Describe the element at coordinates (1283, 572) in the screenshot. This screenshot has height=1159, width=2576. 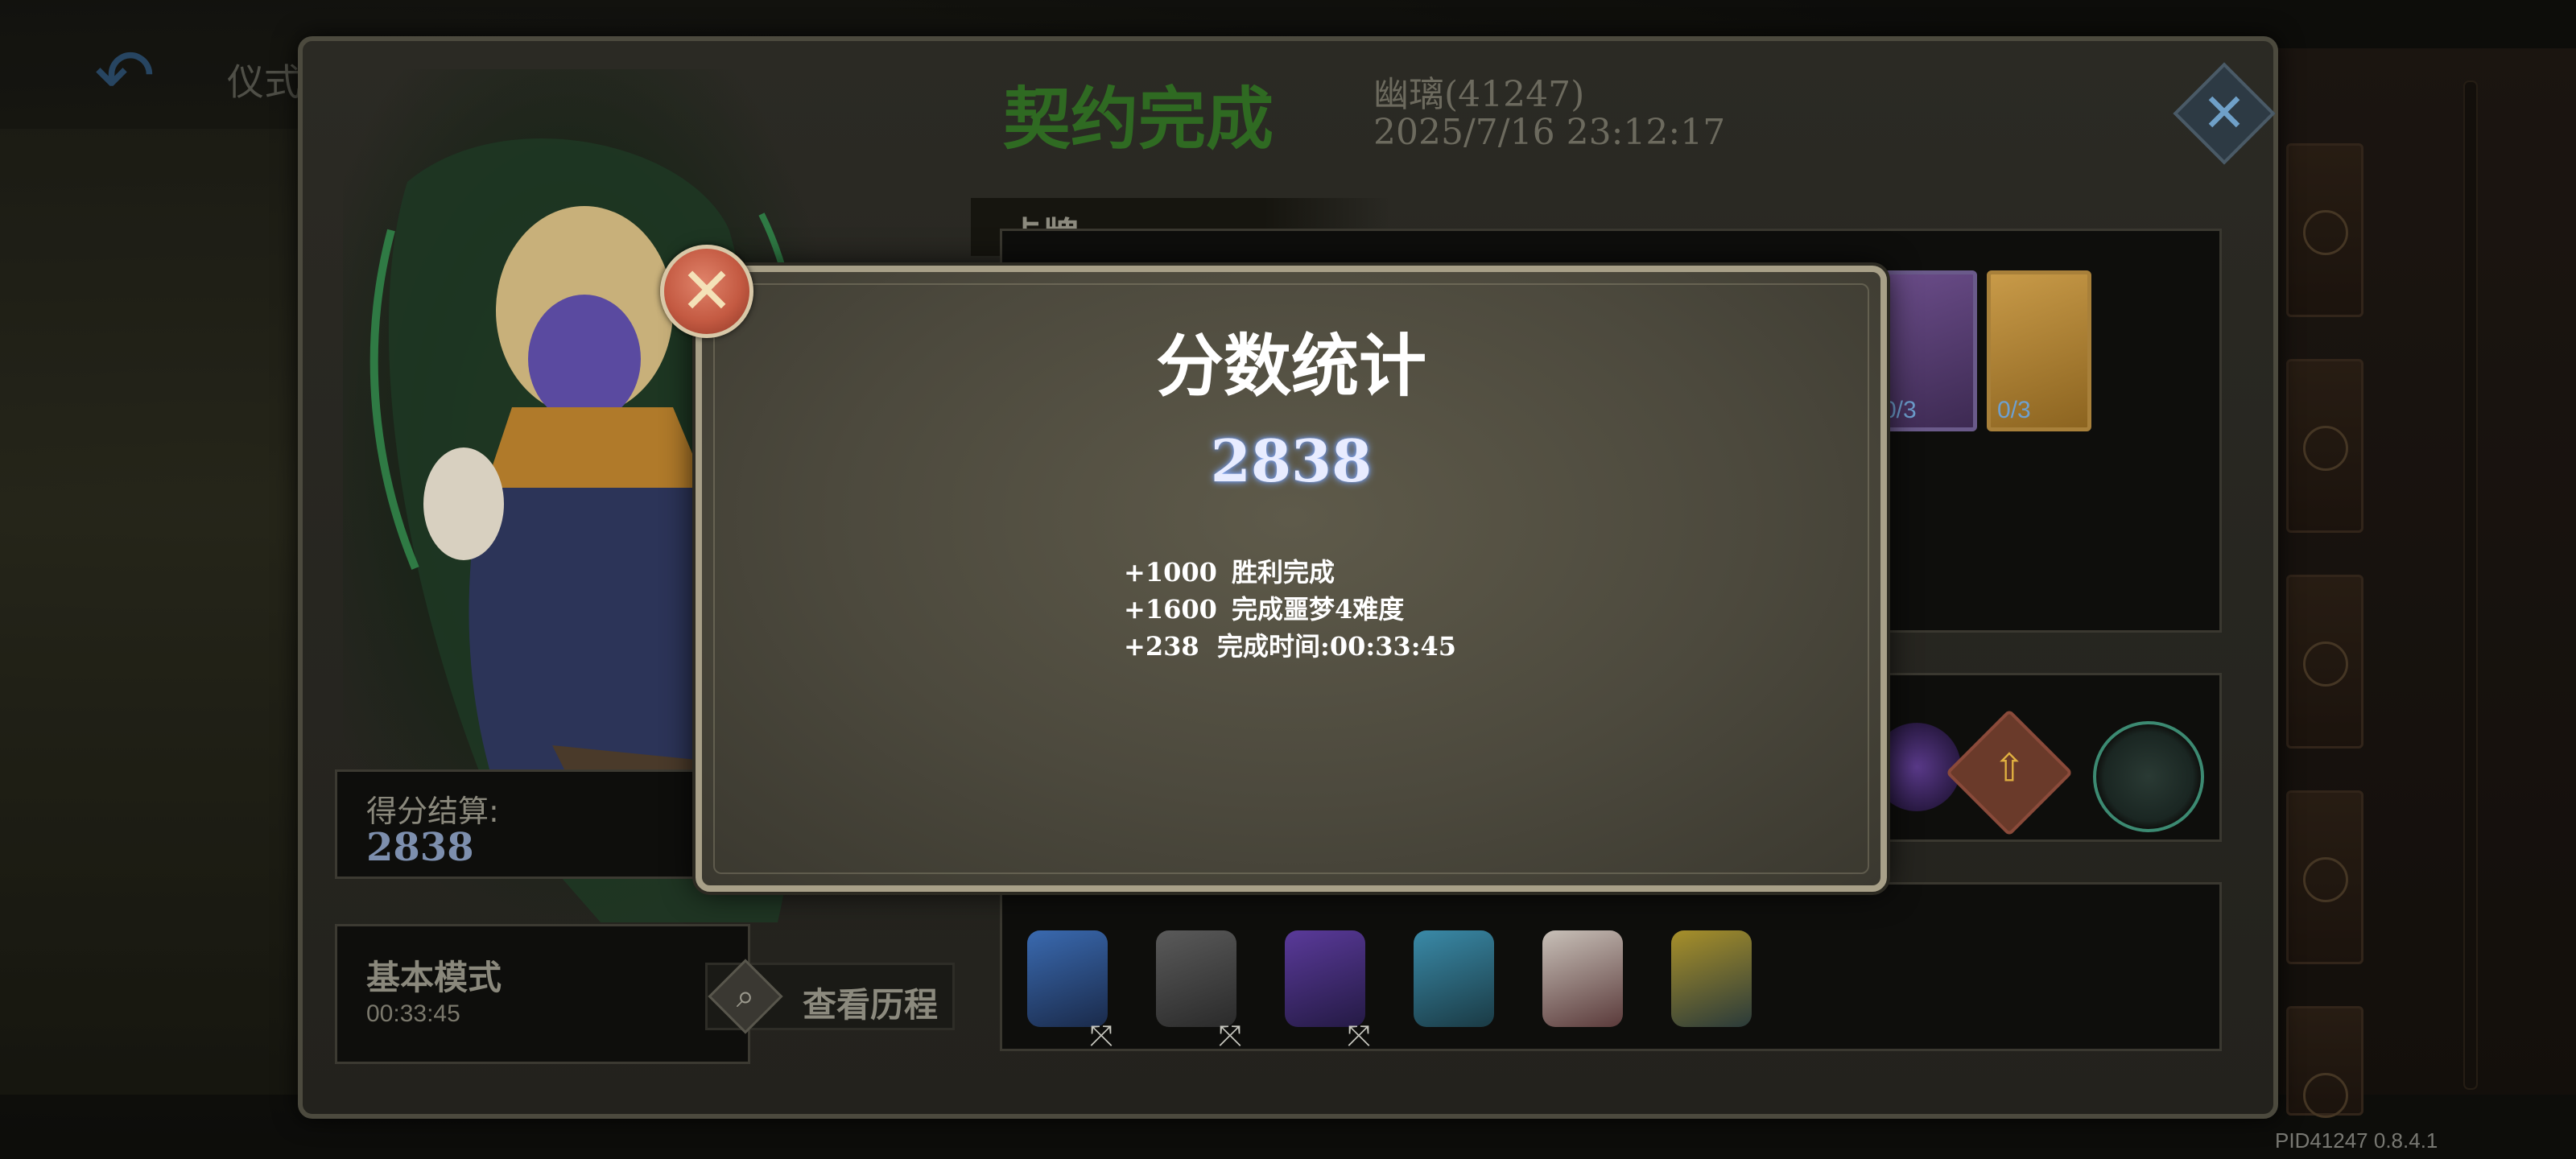
I see `breakdown-label: 胜利完成` at that location.